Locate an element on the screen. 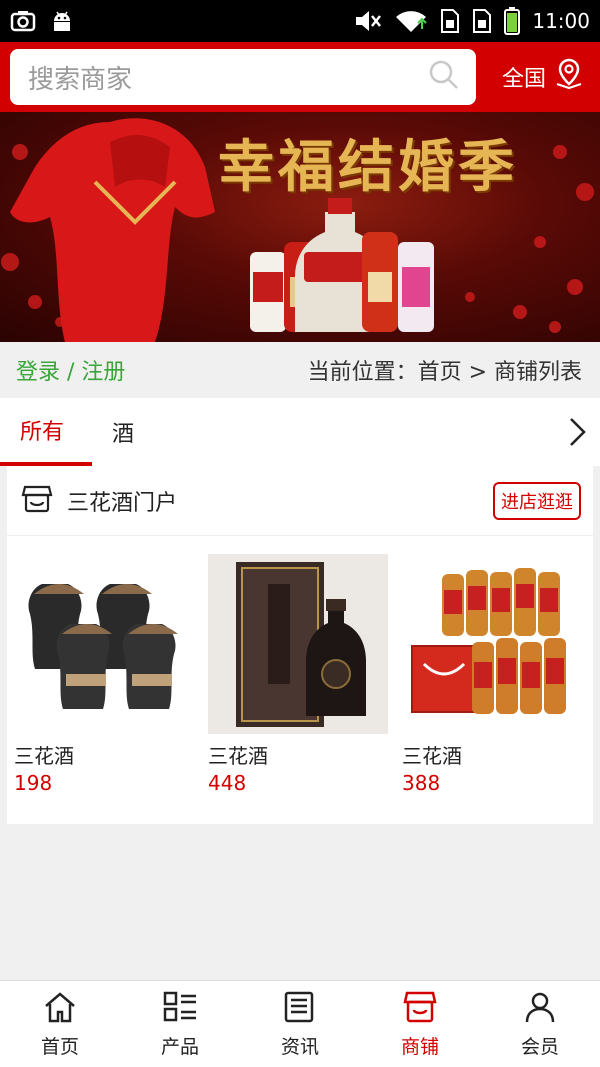 The height and width of the screenshot is (1067, 600). mute-icon is located at coordinates (368, 21).